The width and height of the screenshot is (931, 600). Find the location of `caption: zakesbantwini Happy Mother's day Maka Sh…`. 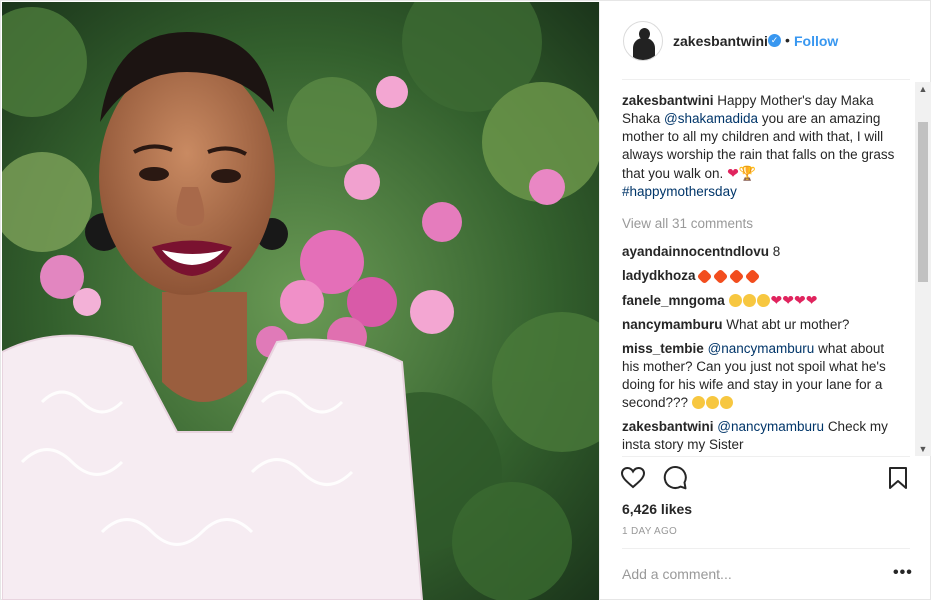

caption: zakesbantwini Happy Mother's day Maka Sh… is located at coordinates (760, 146).